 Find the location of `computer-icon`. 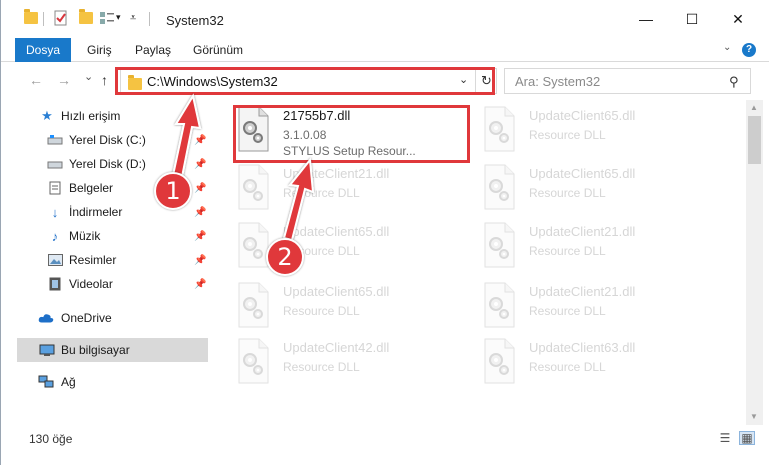

computer-icon is located at coordinates (47, 350).